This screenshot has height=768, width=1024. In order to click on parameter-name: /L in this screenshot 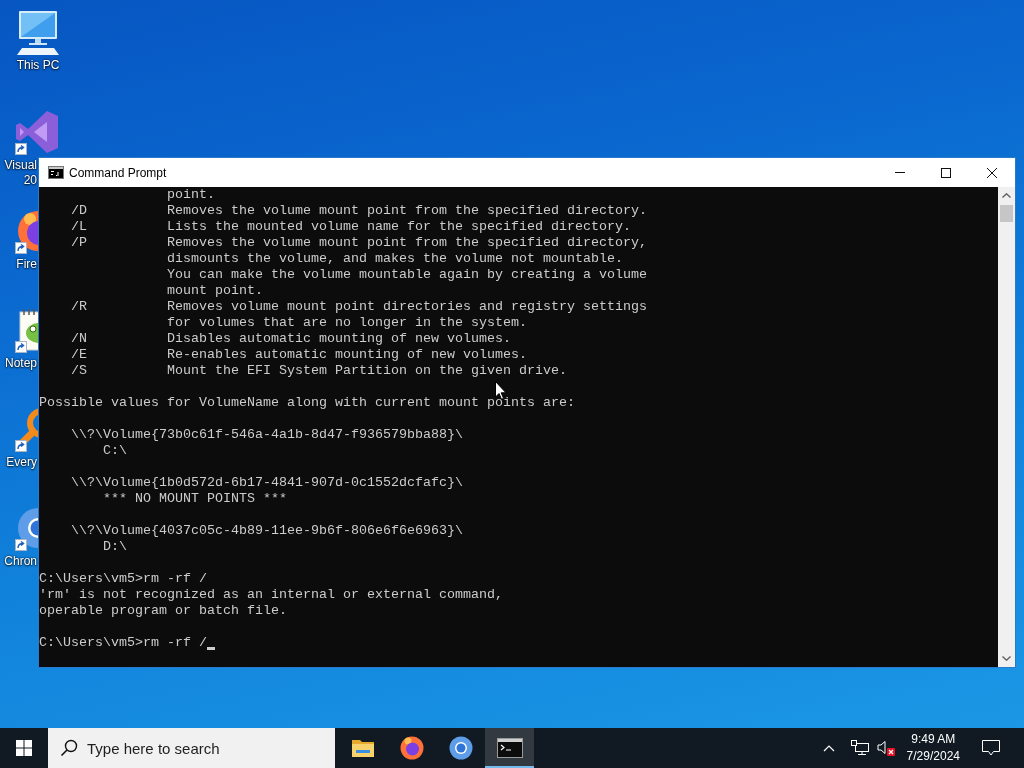, I will do `click(79, 227)`.